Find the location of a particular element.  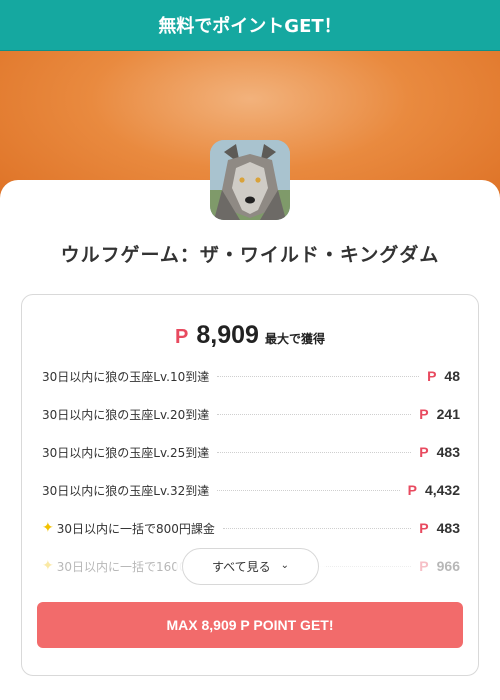

reward-row: 30日以内に狼の玉座Lv.32到達 P 4,432 is located at coordinates (251, 490).